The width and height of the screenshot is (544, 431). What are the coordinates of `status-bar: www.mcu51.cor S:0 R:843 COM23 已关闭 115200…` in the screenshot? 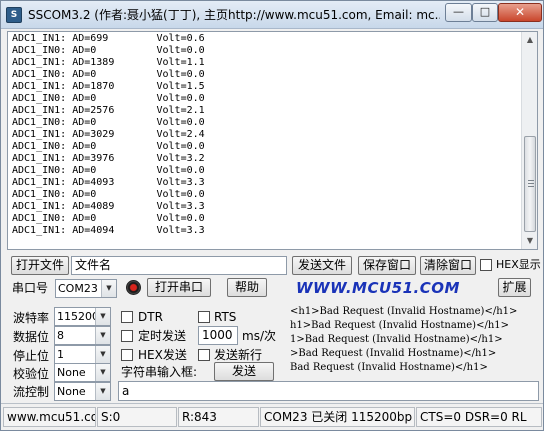 It's located at (272, 416).